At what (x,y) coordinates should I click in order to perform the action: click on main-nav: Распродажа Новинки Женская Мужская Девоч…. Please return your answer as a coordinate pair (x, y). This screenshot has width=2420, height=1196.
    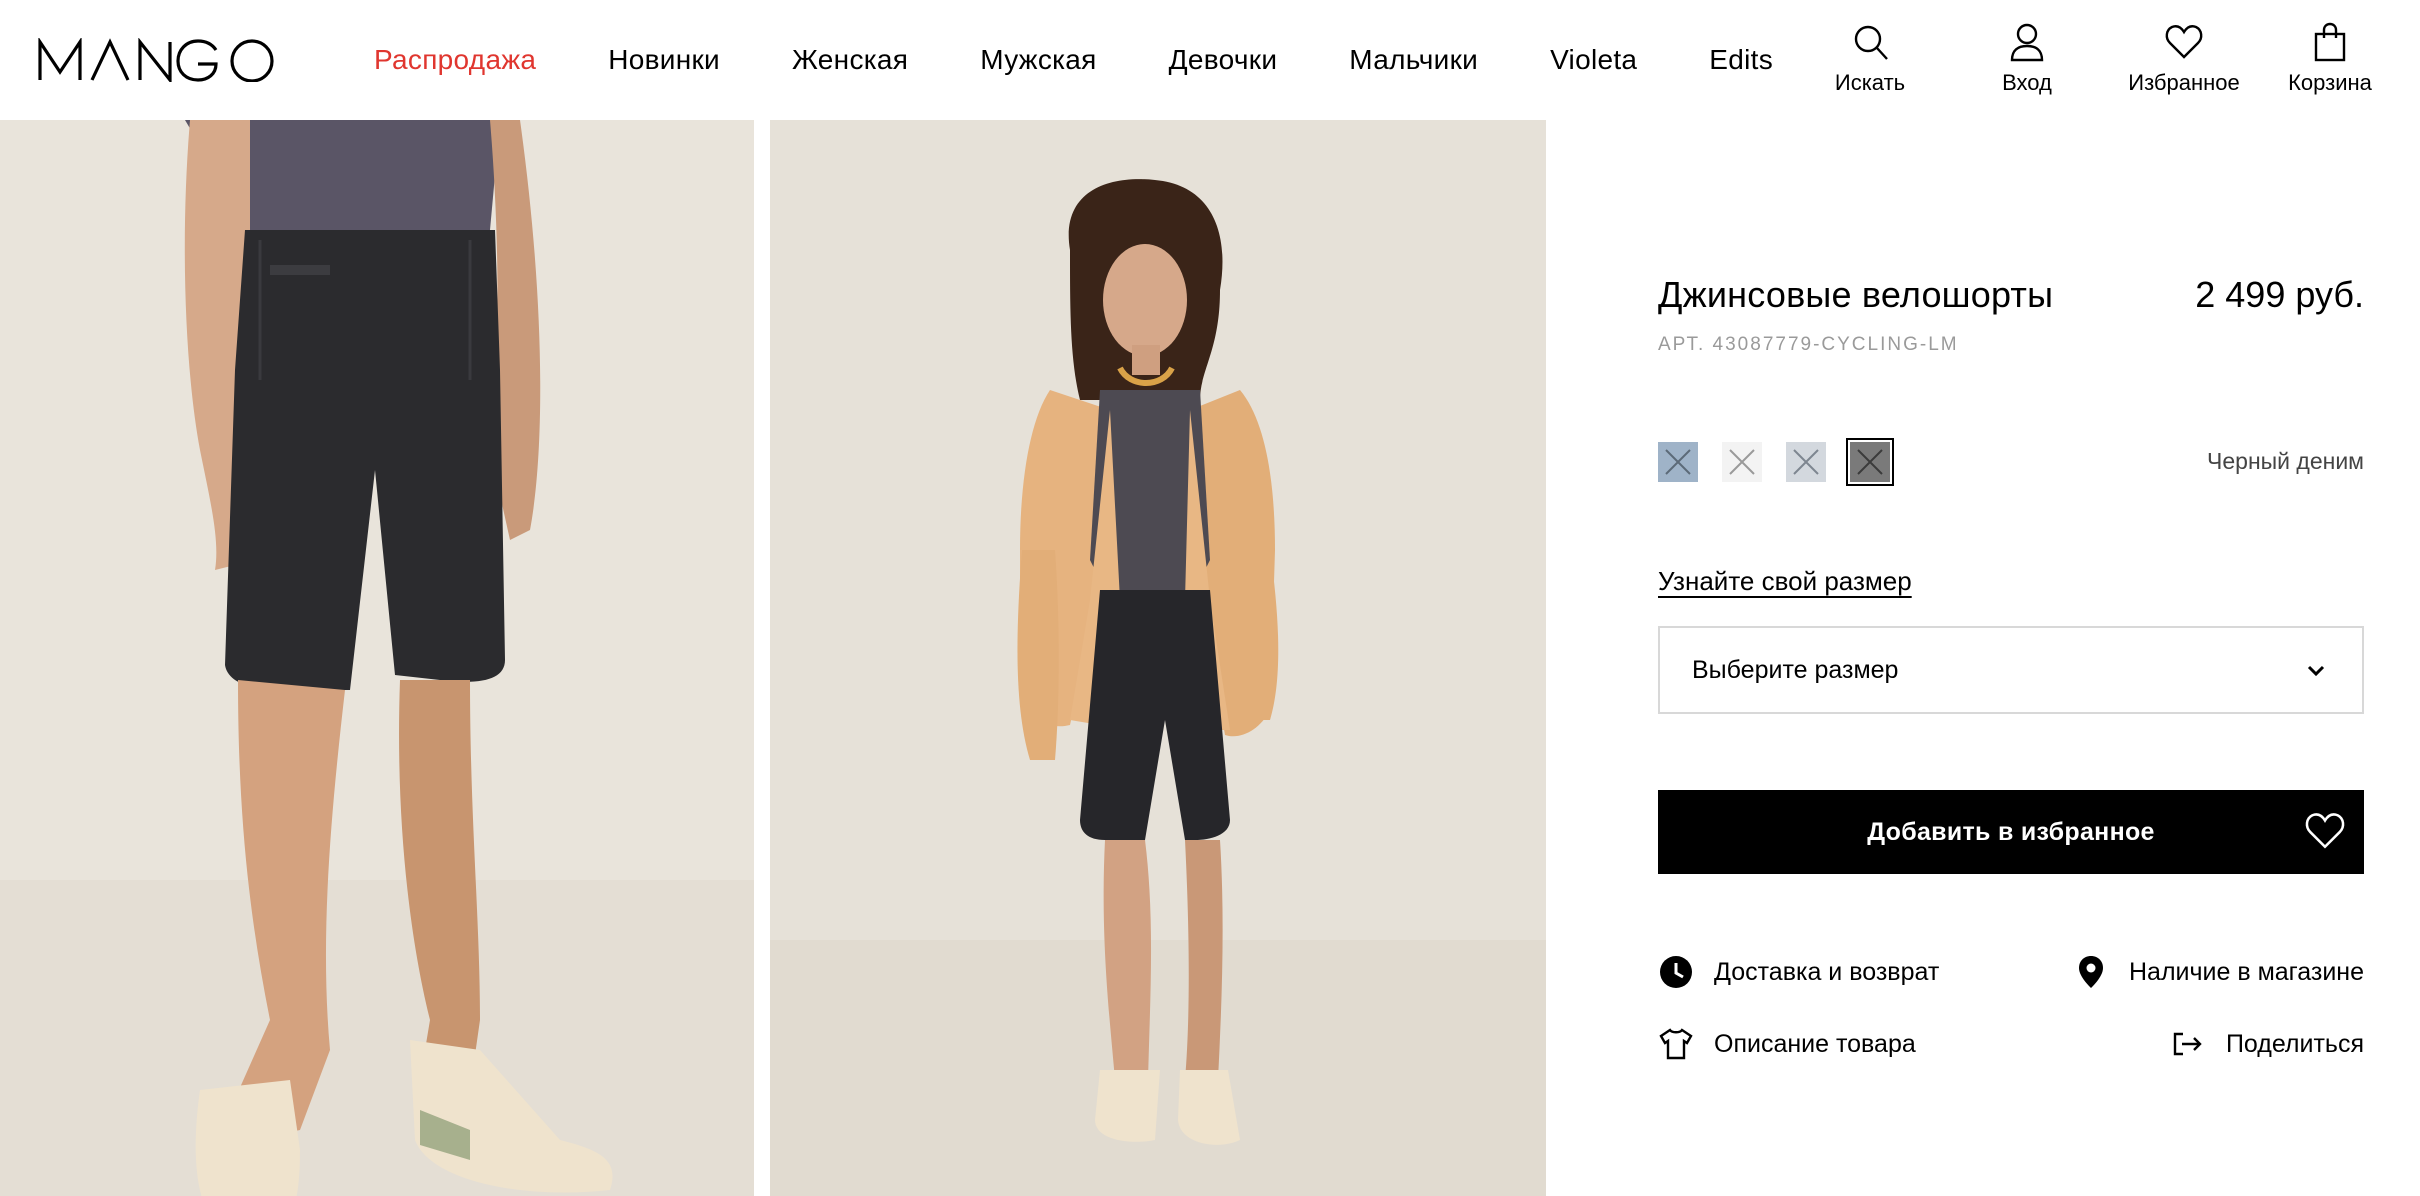
    Looking at the image, I should click on (1109, 60).